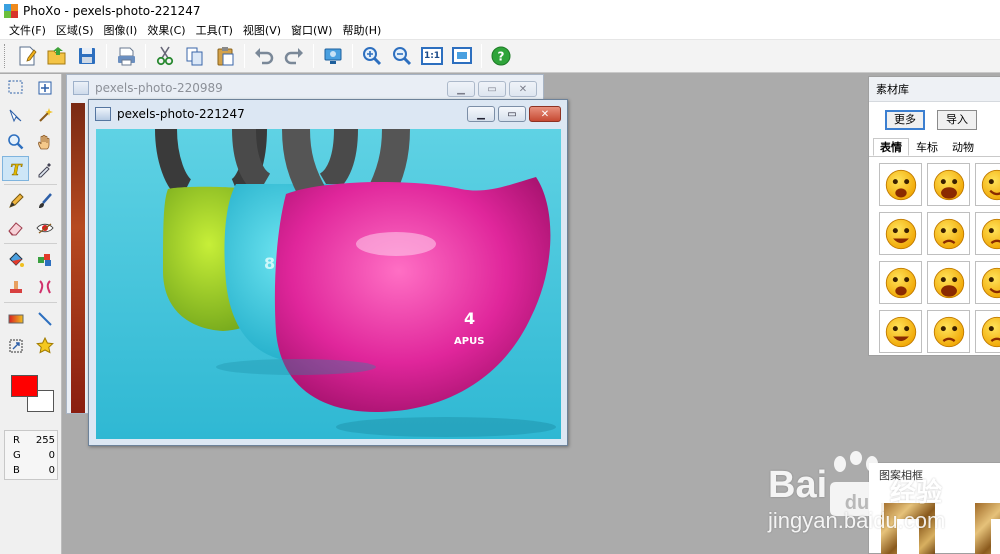 The height and width of the screenshot is (554, 1000). I want to click on import-button: 导入, so click(957, 120).